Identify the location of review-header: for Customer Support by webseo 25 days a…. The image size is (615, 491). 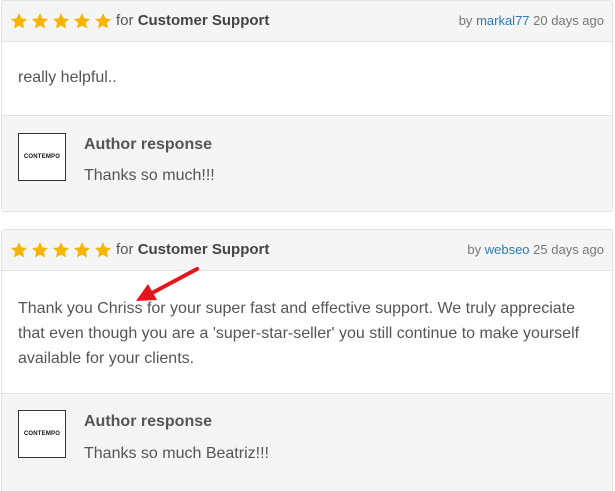
(307, 250).